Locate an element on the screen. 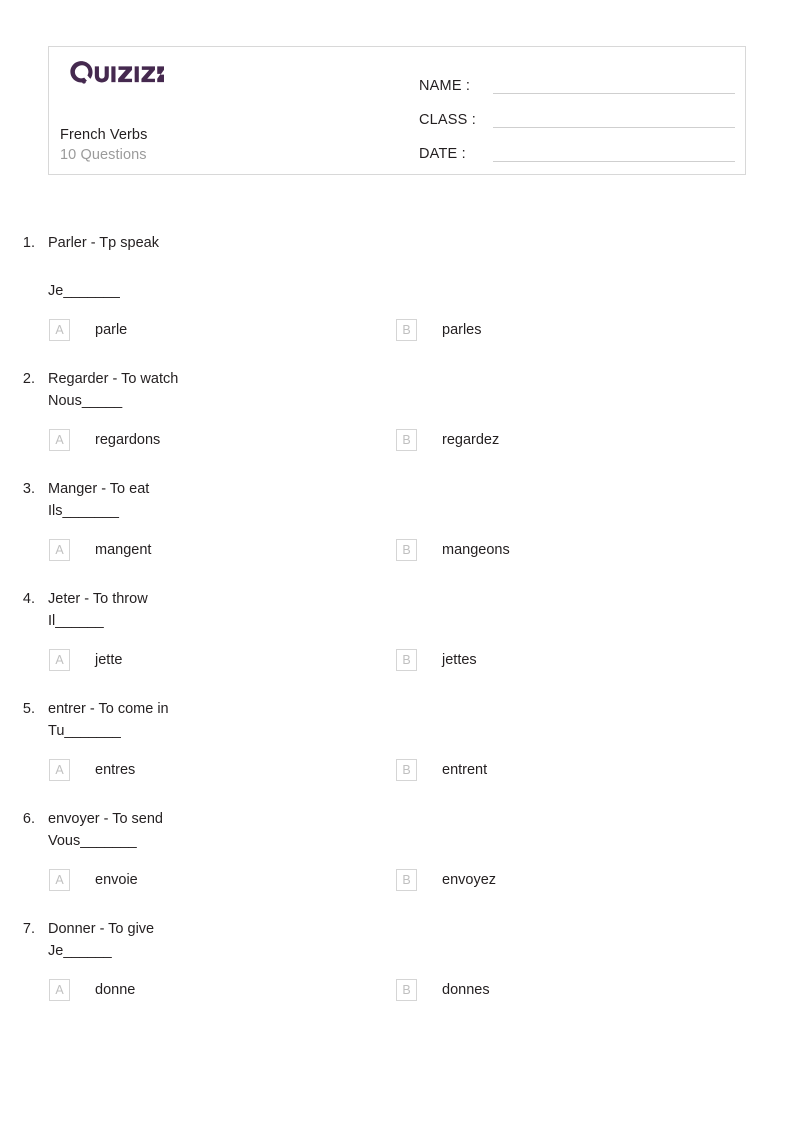  question-blank-line: Tu_______ is located at coordinates (84, 731).